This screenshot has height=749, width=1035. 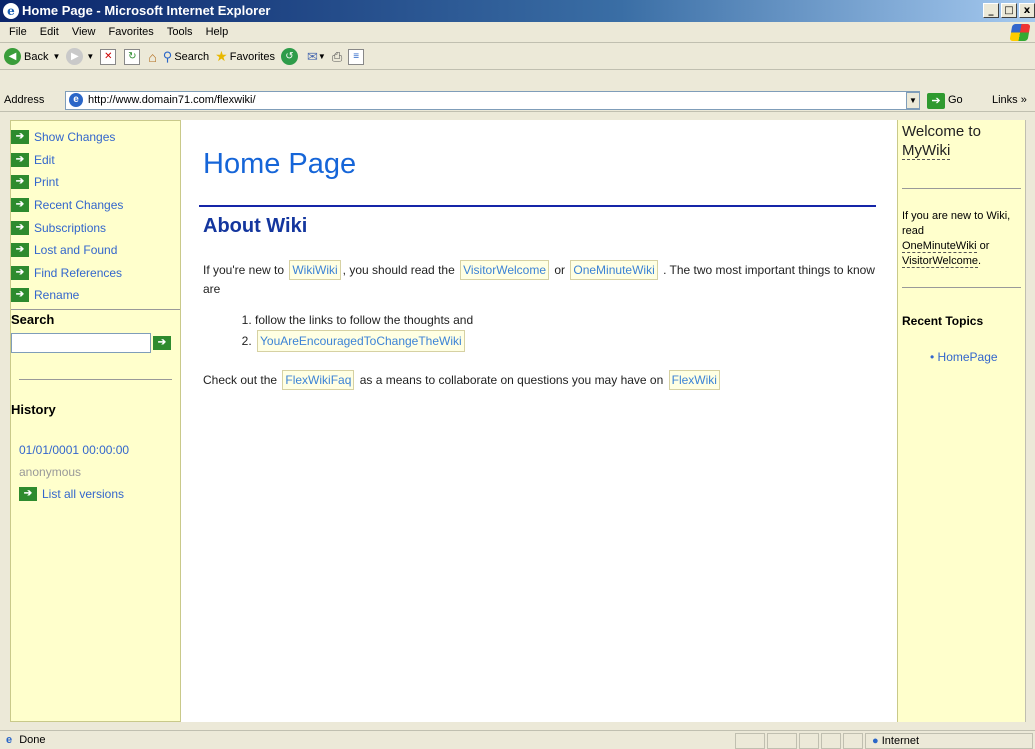 What do you see at coordinates (1009, 100) in the screenshot?
I see `links-button: Links »` at bounding box center [1009, 100].